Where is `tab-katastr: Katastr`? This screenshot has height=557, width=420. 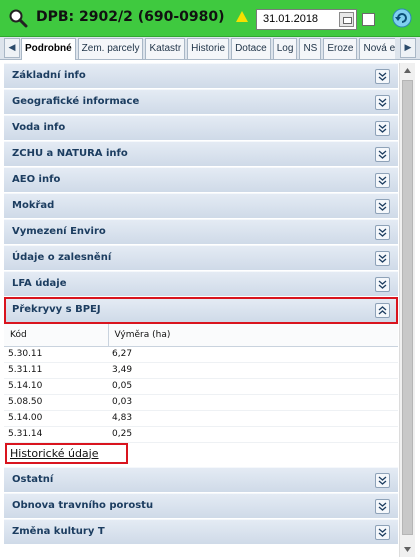 tab-katastr: Katastr is located at coordinates (165, 48).